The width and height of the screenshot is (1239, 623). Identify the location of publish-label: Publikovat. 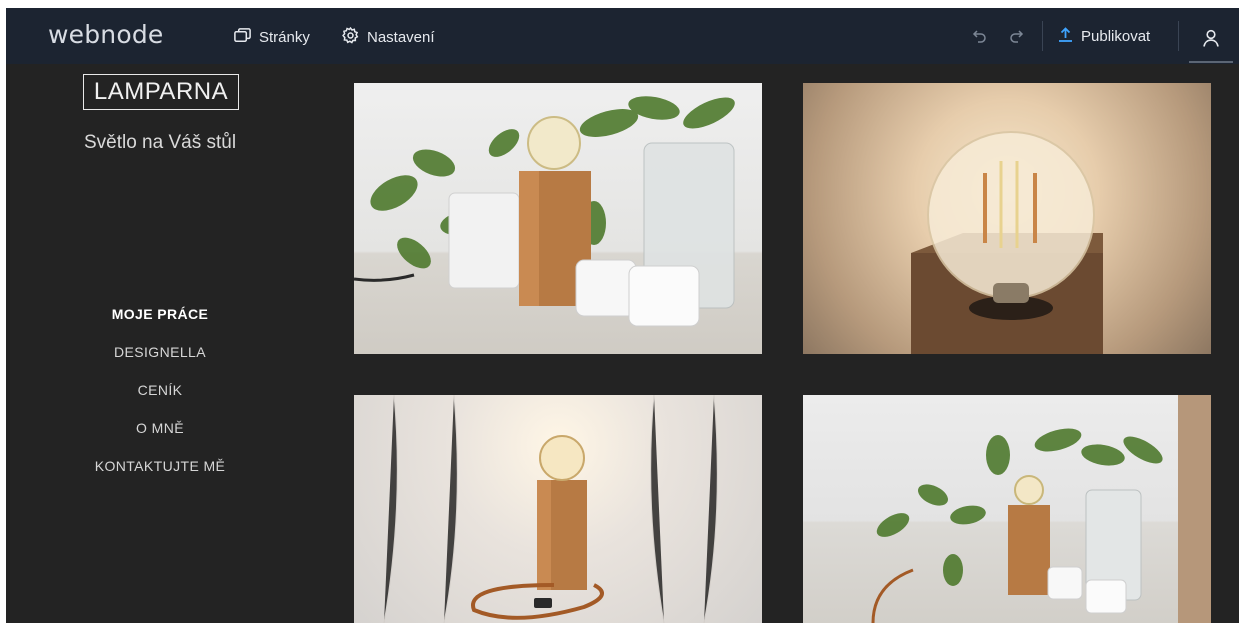
(1116, 36).